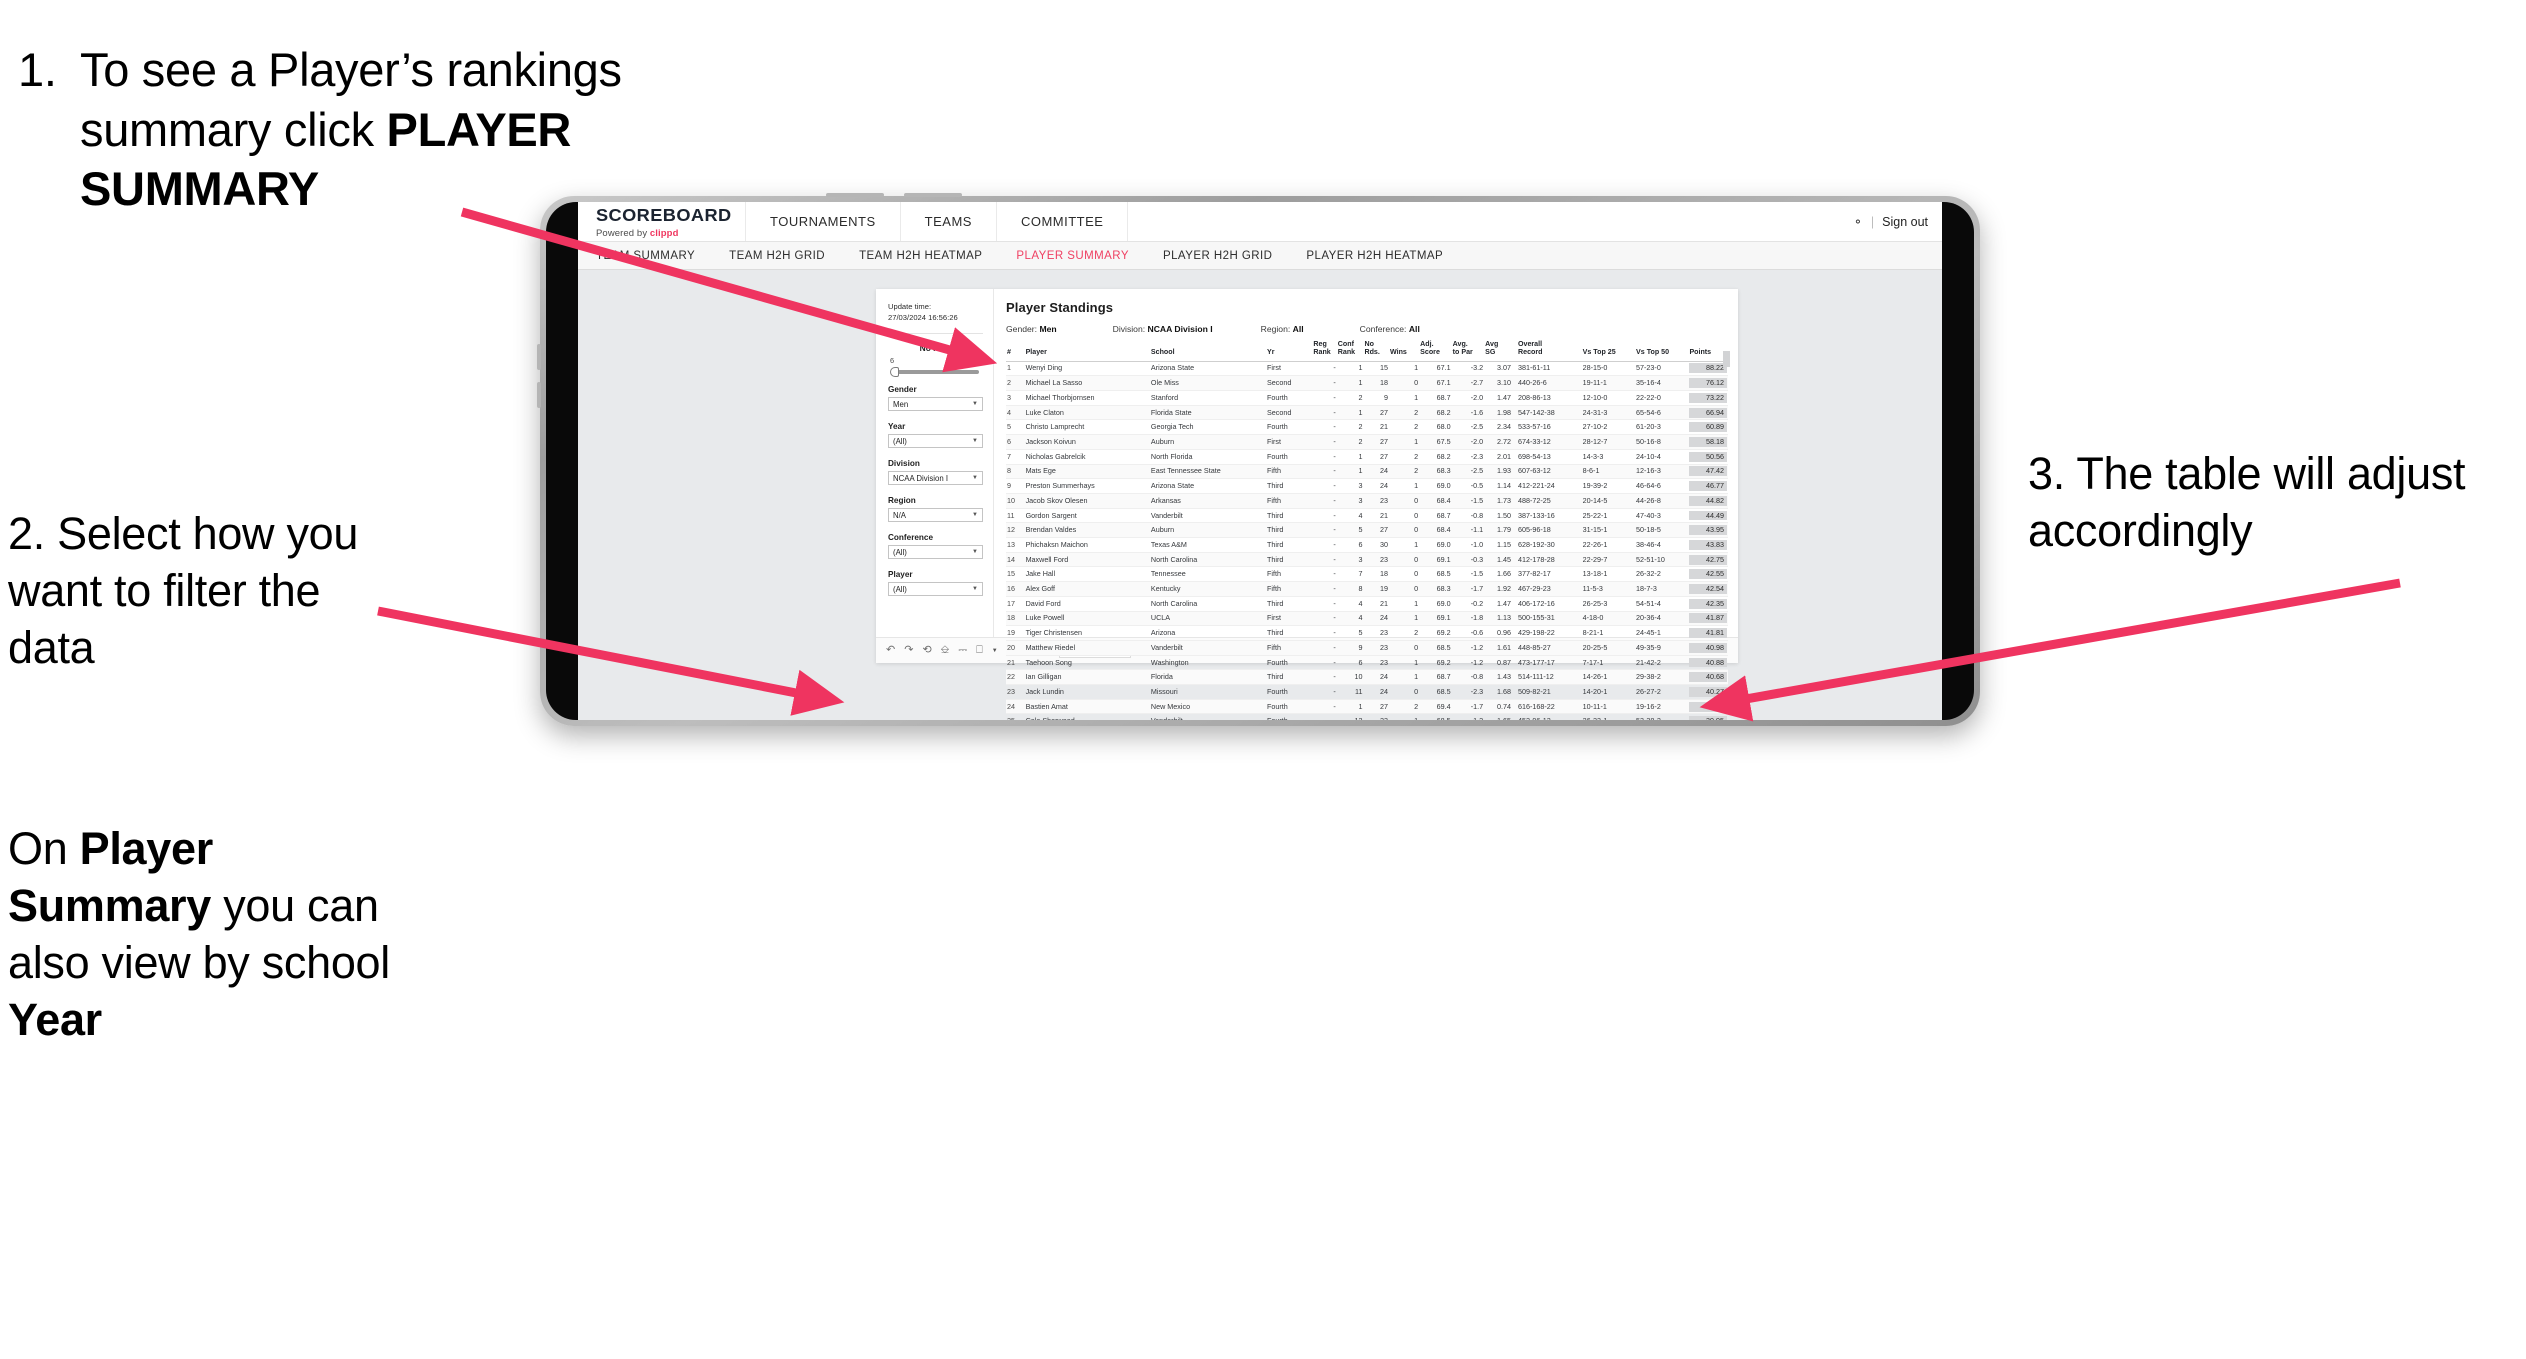  What do you see at coordinates (1015, 501) in the screenshot?
I see `cell-rank: 10` at bounding box center [1015, 501].